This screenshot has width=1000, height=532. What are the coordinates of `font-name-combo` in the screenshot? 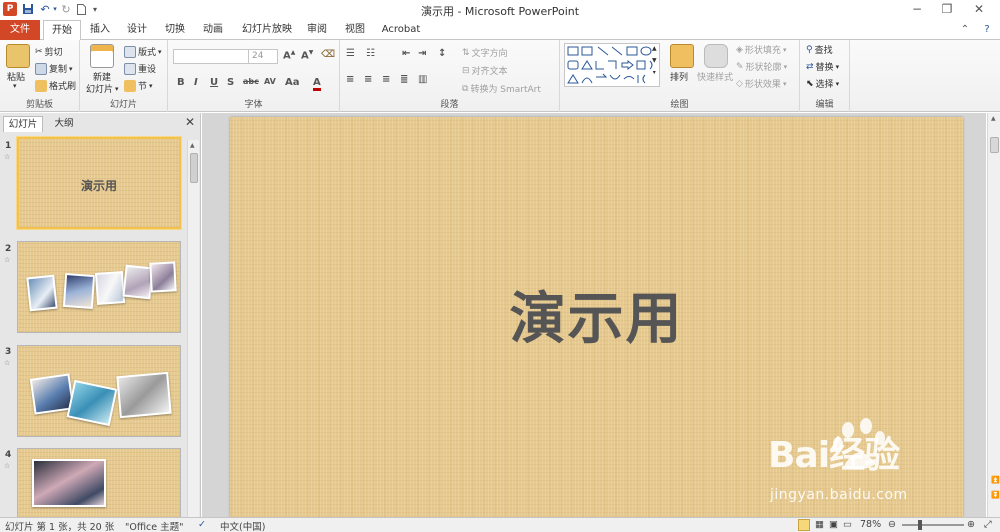 It's located at (211, 56).